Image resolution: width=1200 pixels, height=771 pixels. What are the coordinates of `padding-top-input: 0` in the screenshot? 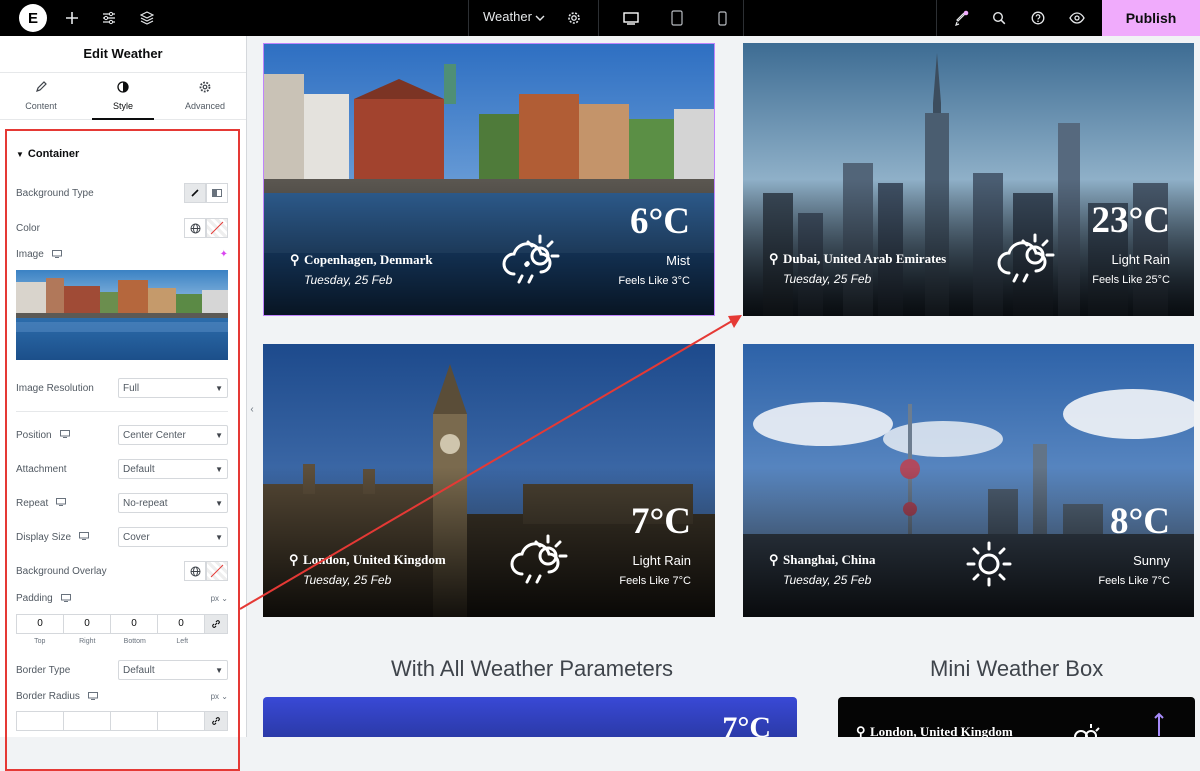 It's located at (40, 624).